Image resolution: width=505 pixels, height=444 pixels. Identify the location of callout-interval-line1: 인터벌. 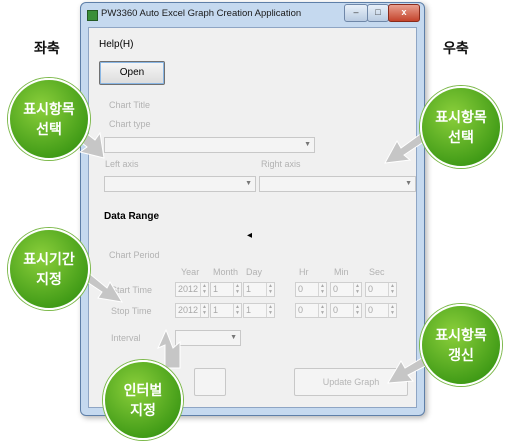
(143, 390).